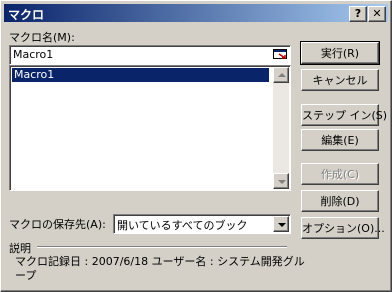 The image size is (392, 292). Describe the element at coordinates (280, 54) in the screenshot. I see `select-range-icon` at that location.